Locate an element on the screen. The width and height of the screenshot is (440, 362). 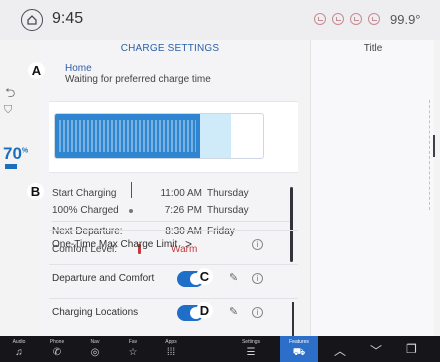
status-icons is located at coordinates (347, 19).